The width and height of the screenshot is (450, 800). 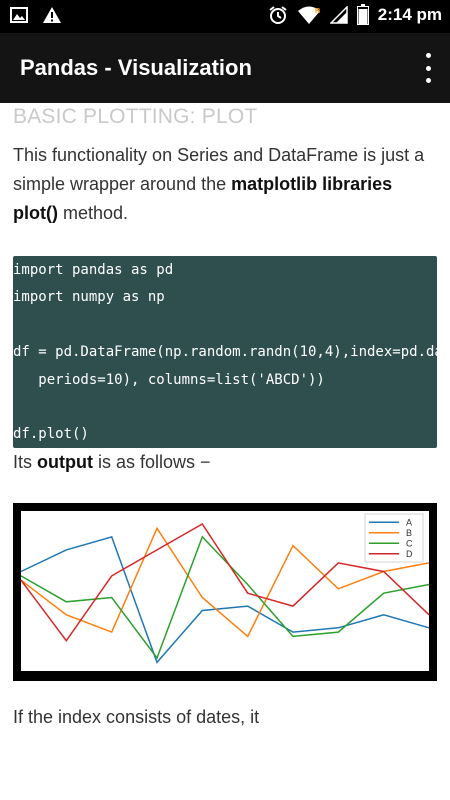 I want to click on closing-paragraph: If the index consists of dates, it, so click(x=136, y=717).